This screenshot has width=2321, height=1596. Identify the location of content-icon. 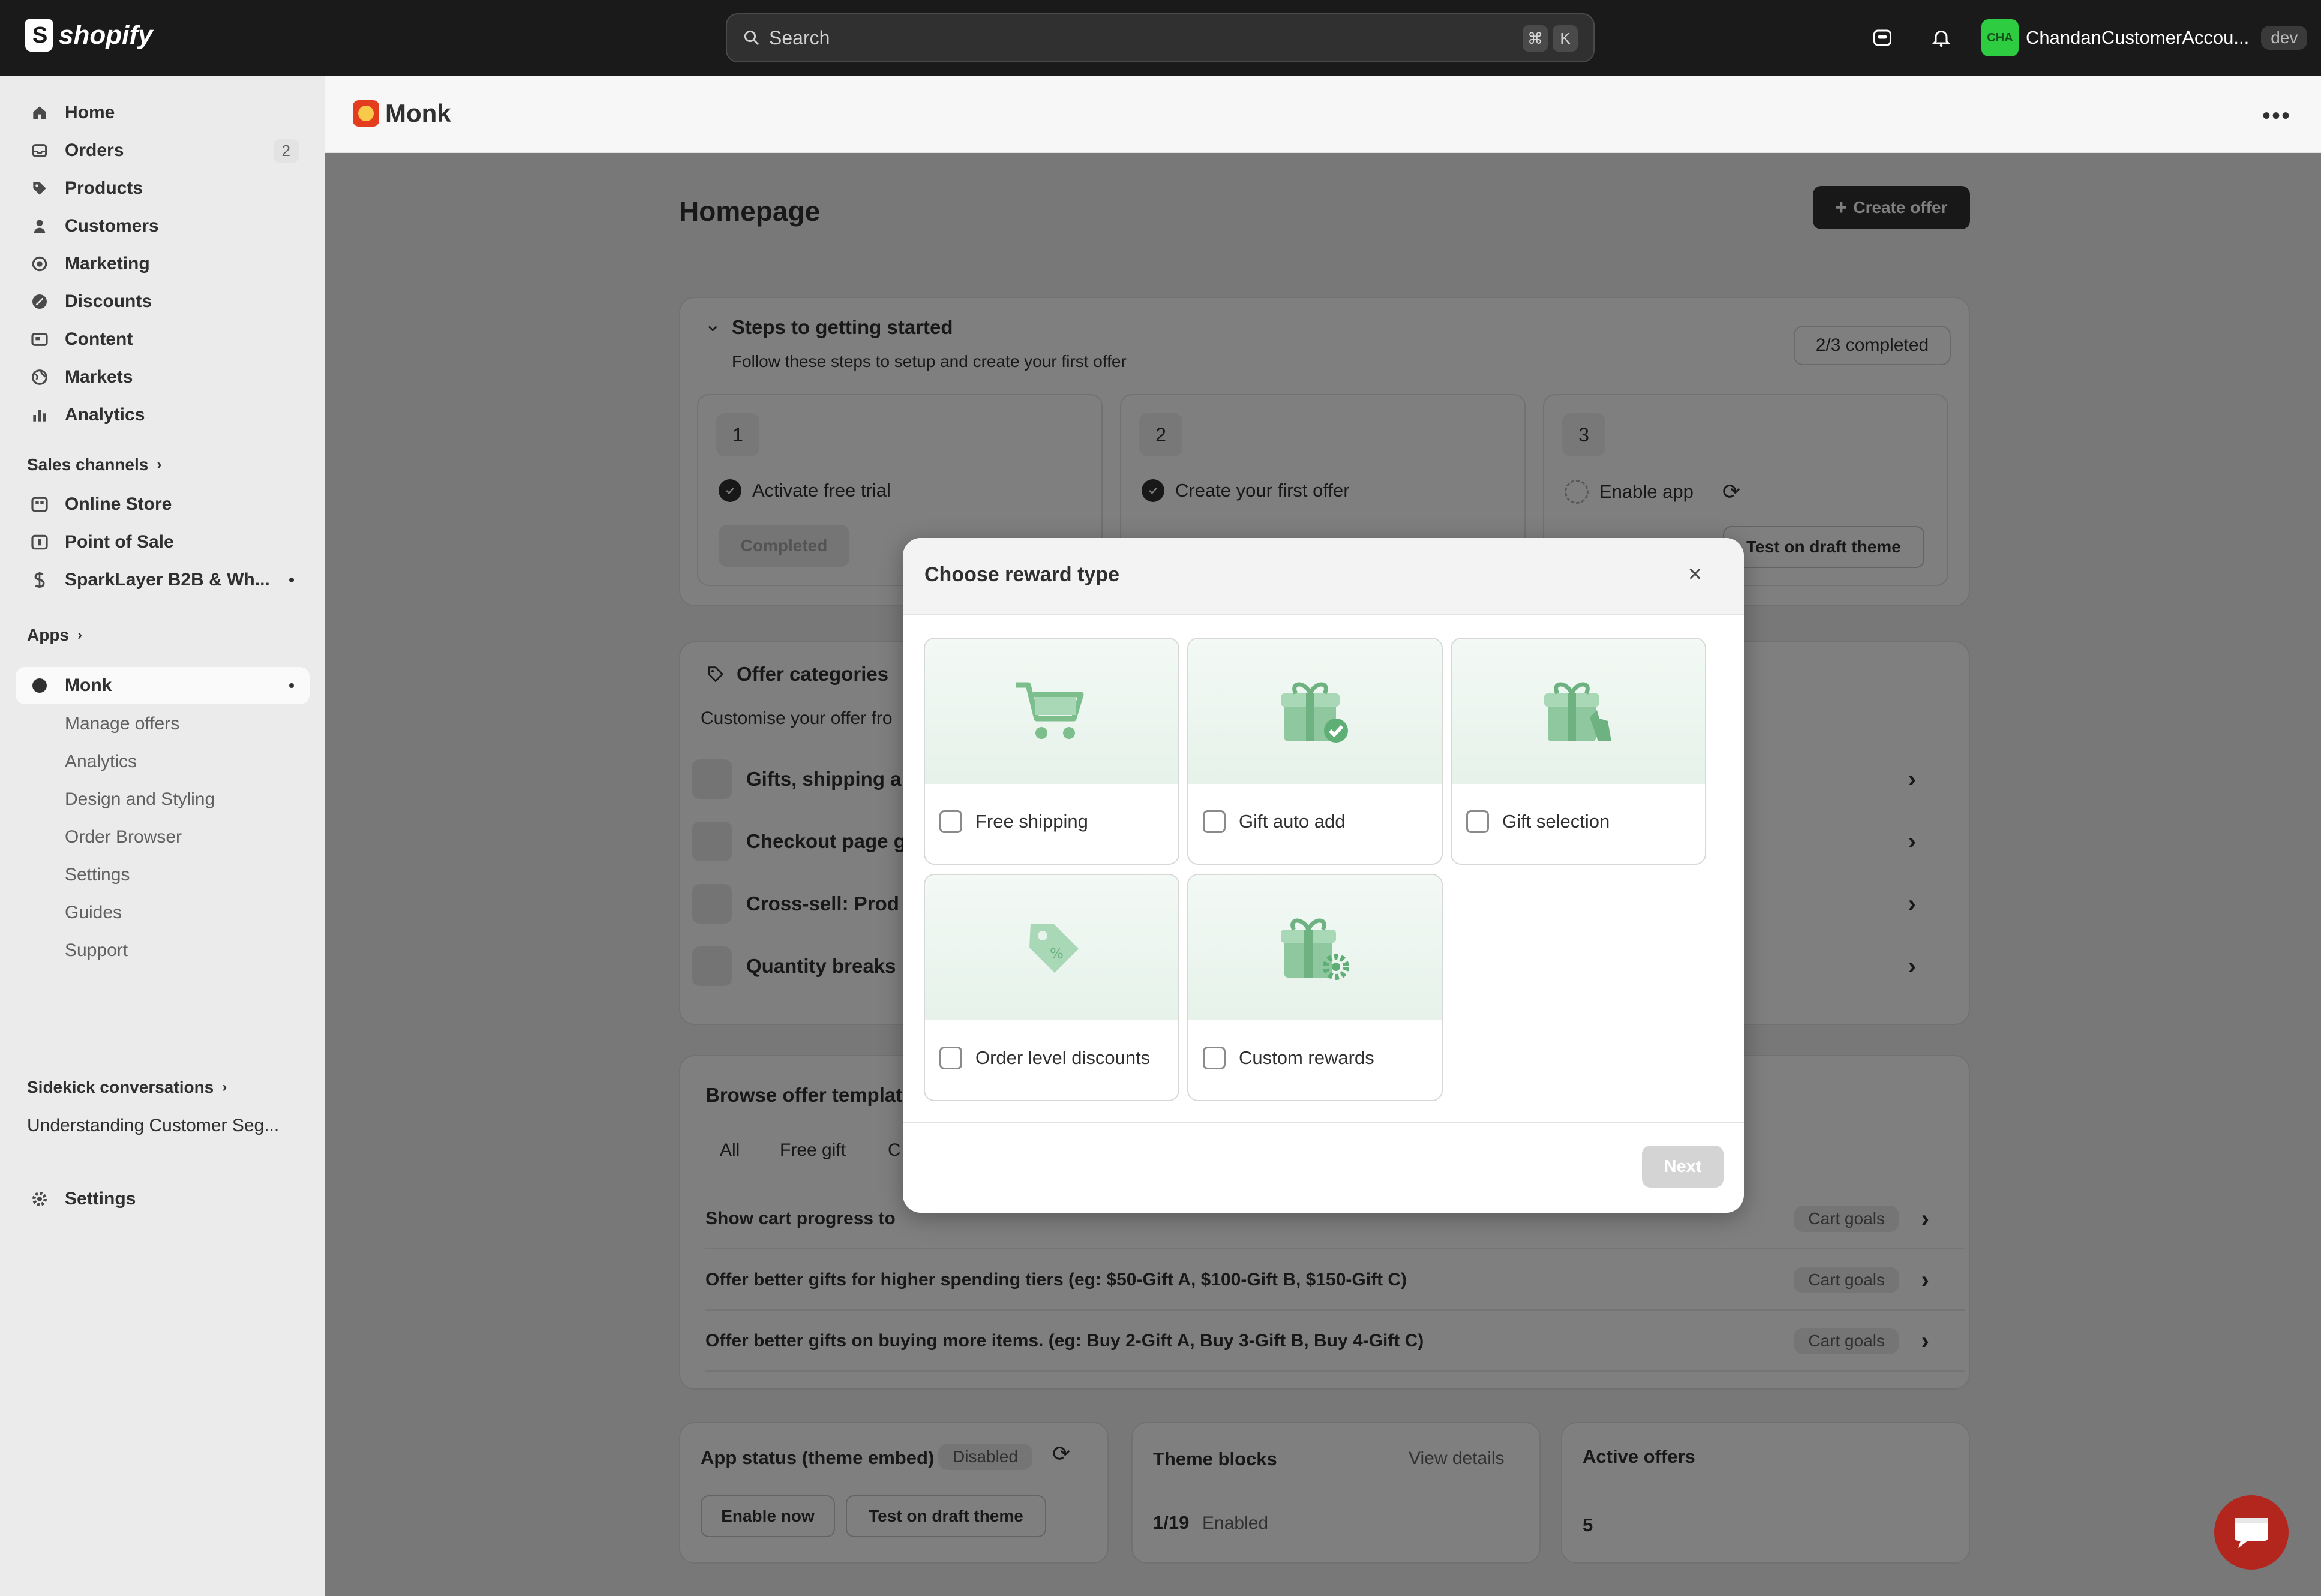
(39, 339).